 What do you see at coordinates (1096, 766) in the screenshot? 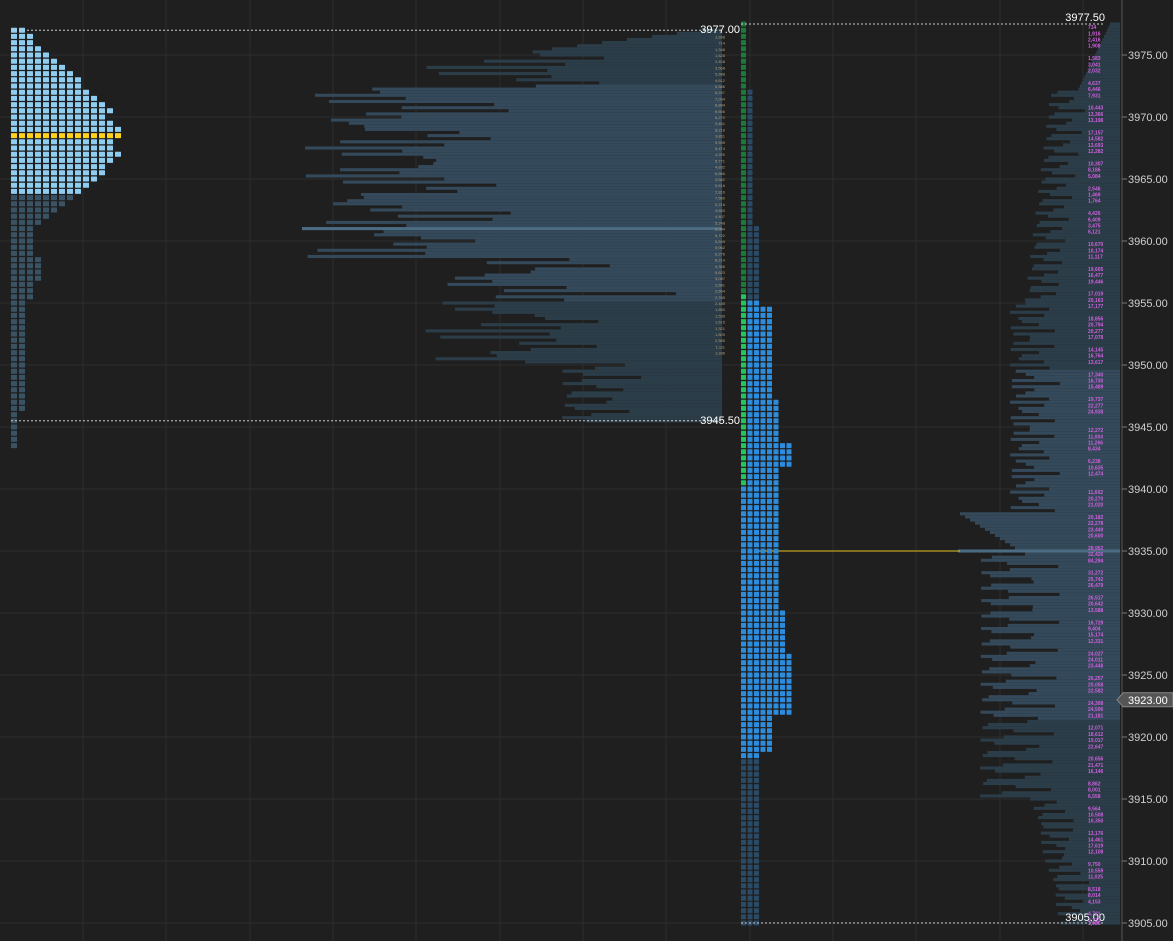
I see `current-volume-label: 21,471` at bounding box center [1096, 766].